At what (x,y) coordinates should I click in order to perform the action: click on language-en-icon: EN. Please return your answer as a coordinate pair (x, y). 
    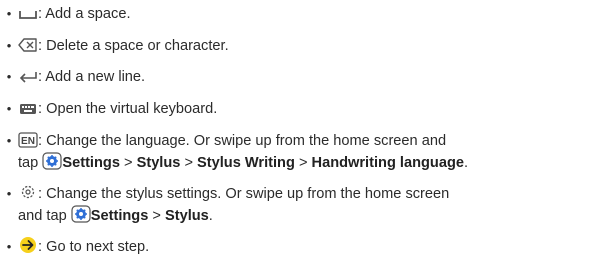
    Looking at the image, I should click on (28, 140).